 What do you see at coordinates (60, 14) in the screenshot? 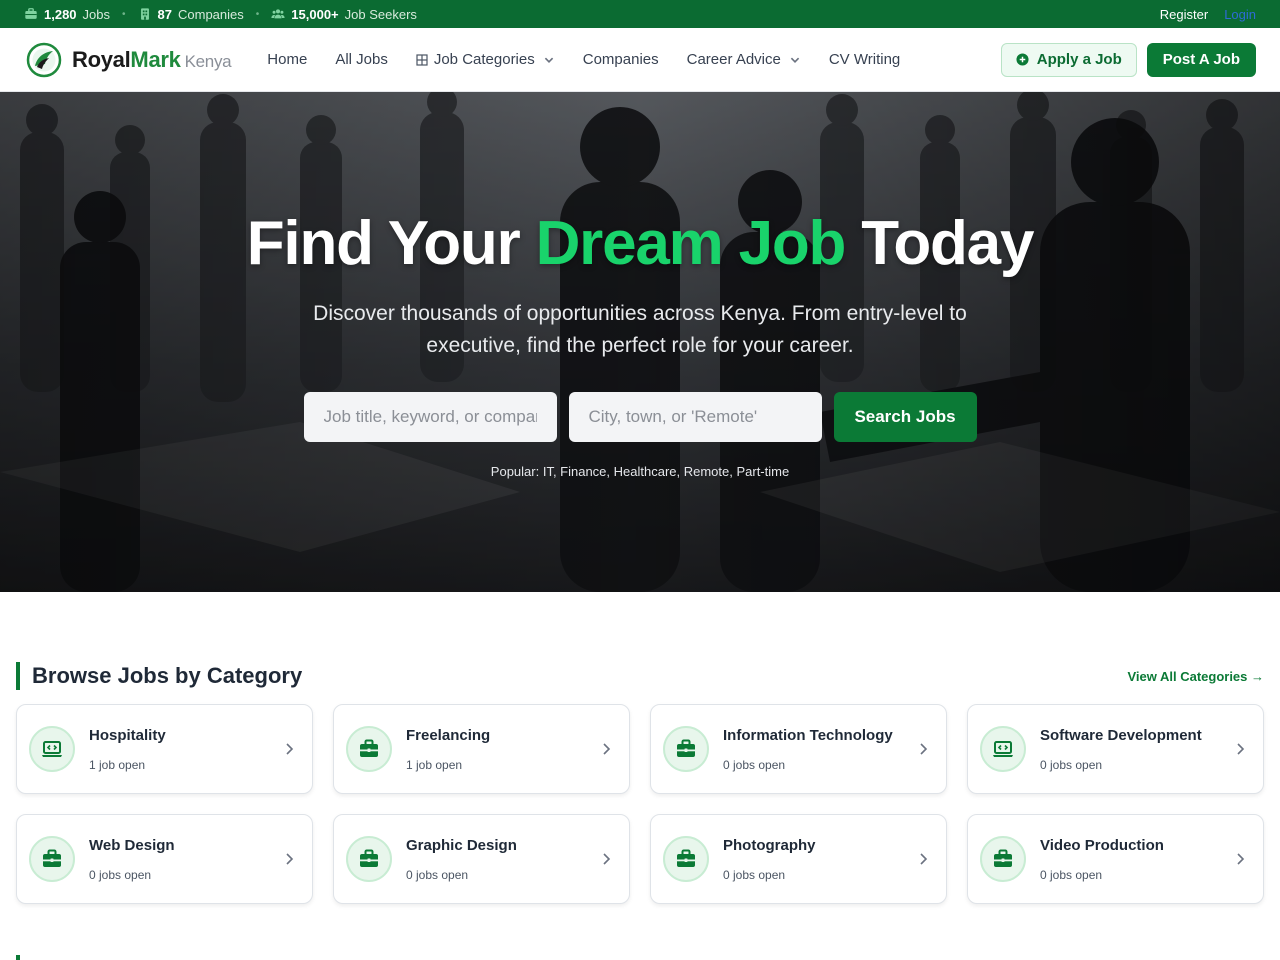
I see `stat-jobs-value: 1,280` at bounding box center [60, 14].